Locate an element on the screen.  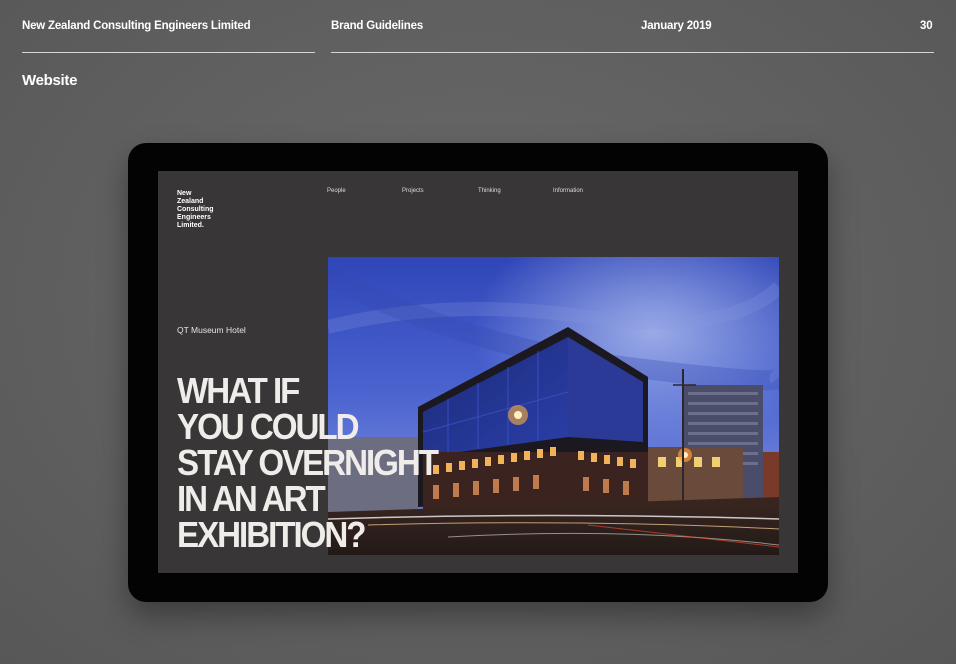
nav-information: Information is located at coordinates (568, 191).